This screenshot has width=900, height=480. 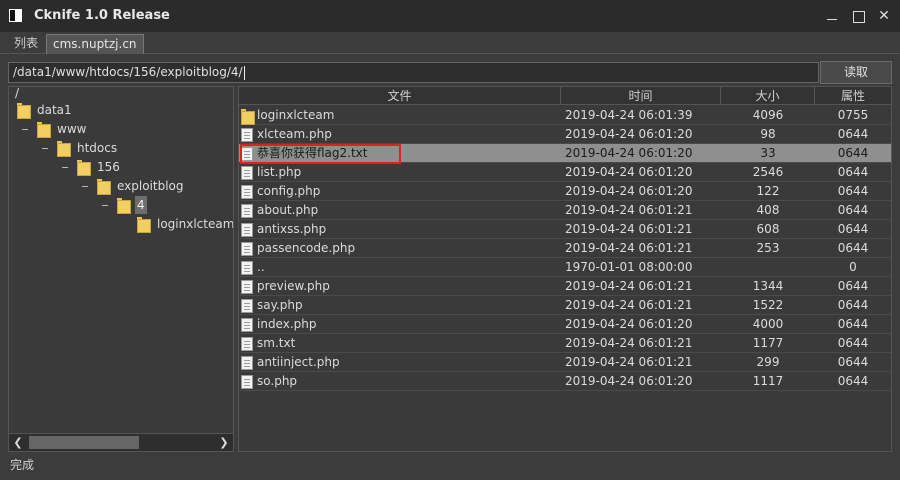 What do you see at coordinates (292, 229) in the screenshot?
I see `file-name: antixss.php` at bounding box center [292, 229].